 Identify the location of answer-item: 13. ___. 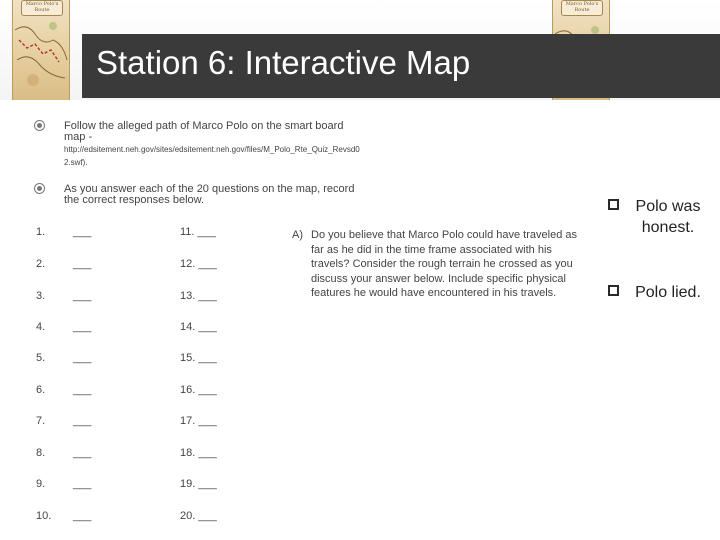
(198, 296).